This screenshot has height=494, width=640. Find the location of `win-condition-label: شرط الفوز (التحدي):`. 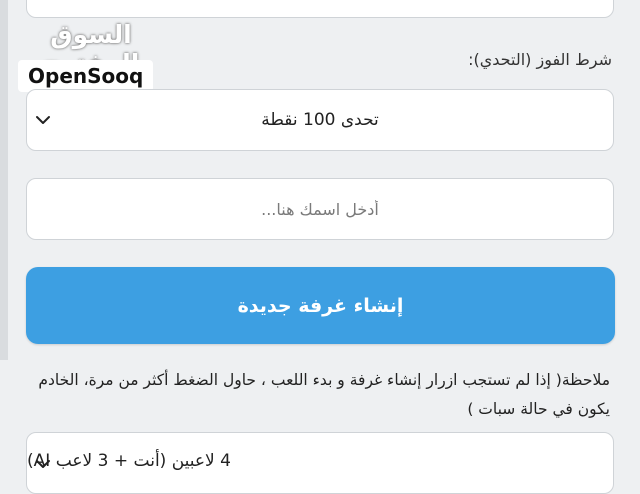

win-condition-label: شرط الفوز (التحدي): is located at coordinates (540, 59).